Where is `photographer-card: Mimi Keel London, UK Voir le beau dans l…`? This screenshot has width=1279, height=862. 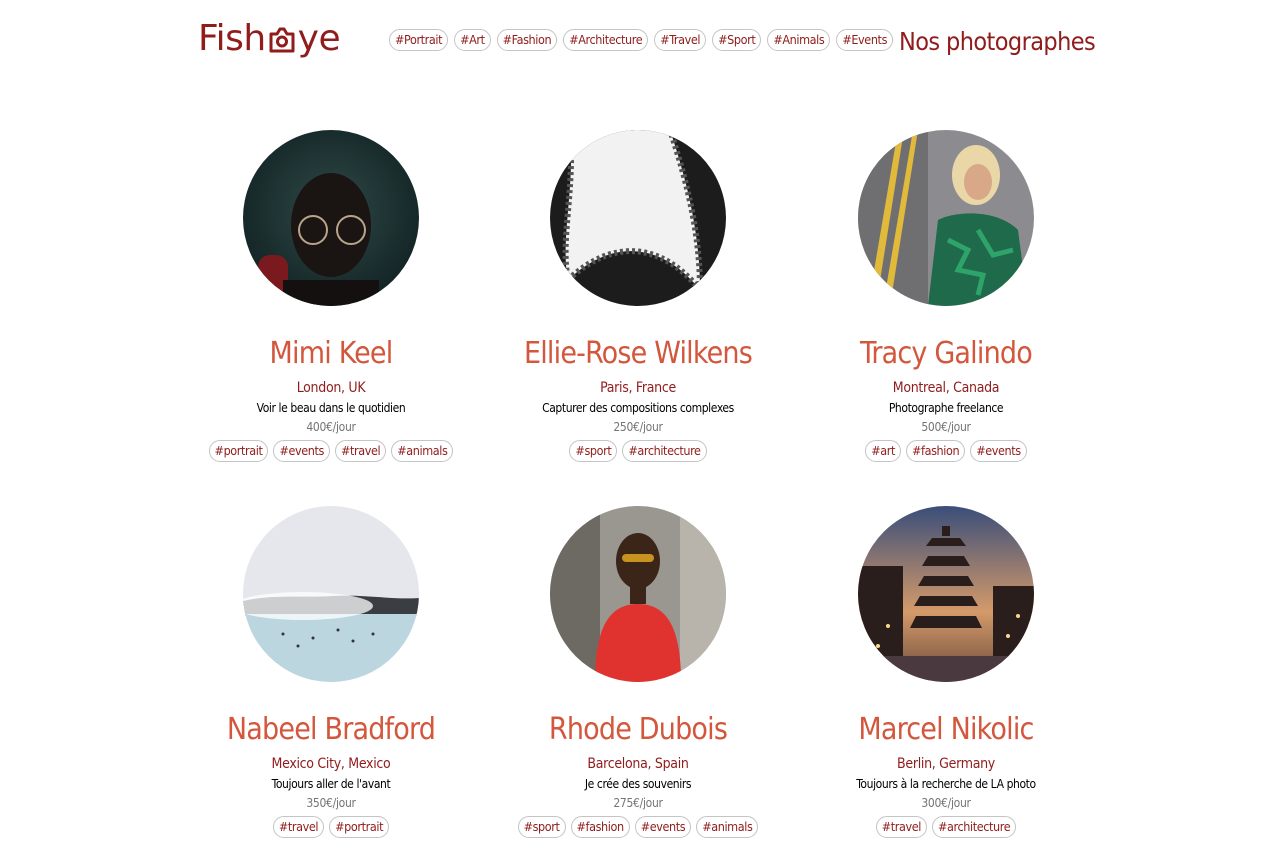
photographer-card: Mimi Keel London, UK Voir le beau dans l… is located at coordinates (331, 296).